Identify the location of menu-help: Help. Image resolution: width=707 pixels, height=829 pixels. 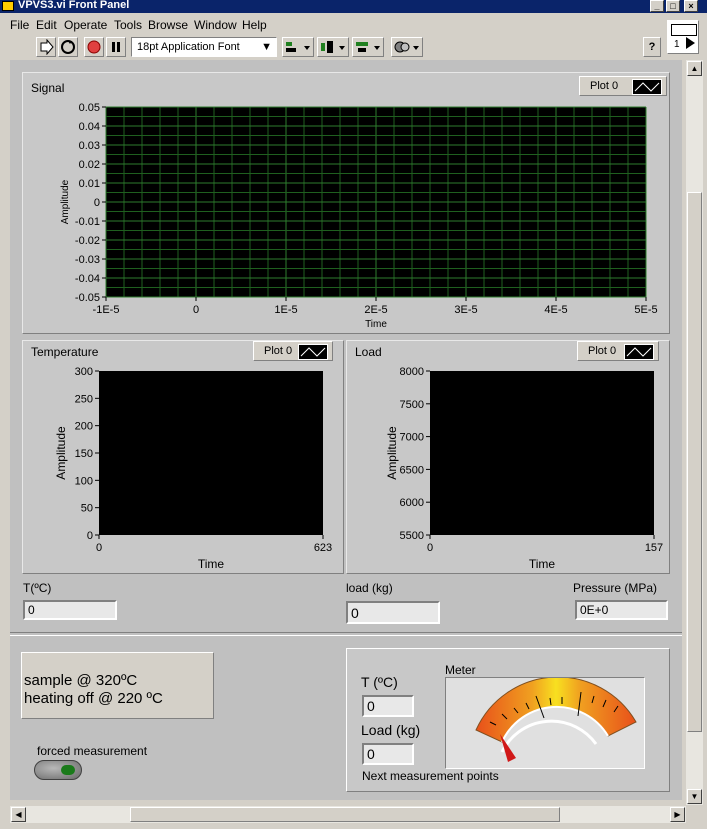
(254, 25).